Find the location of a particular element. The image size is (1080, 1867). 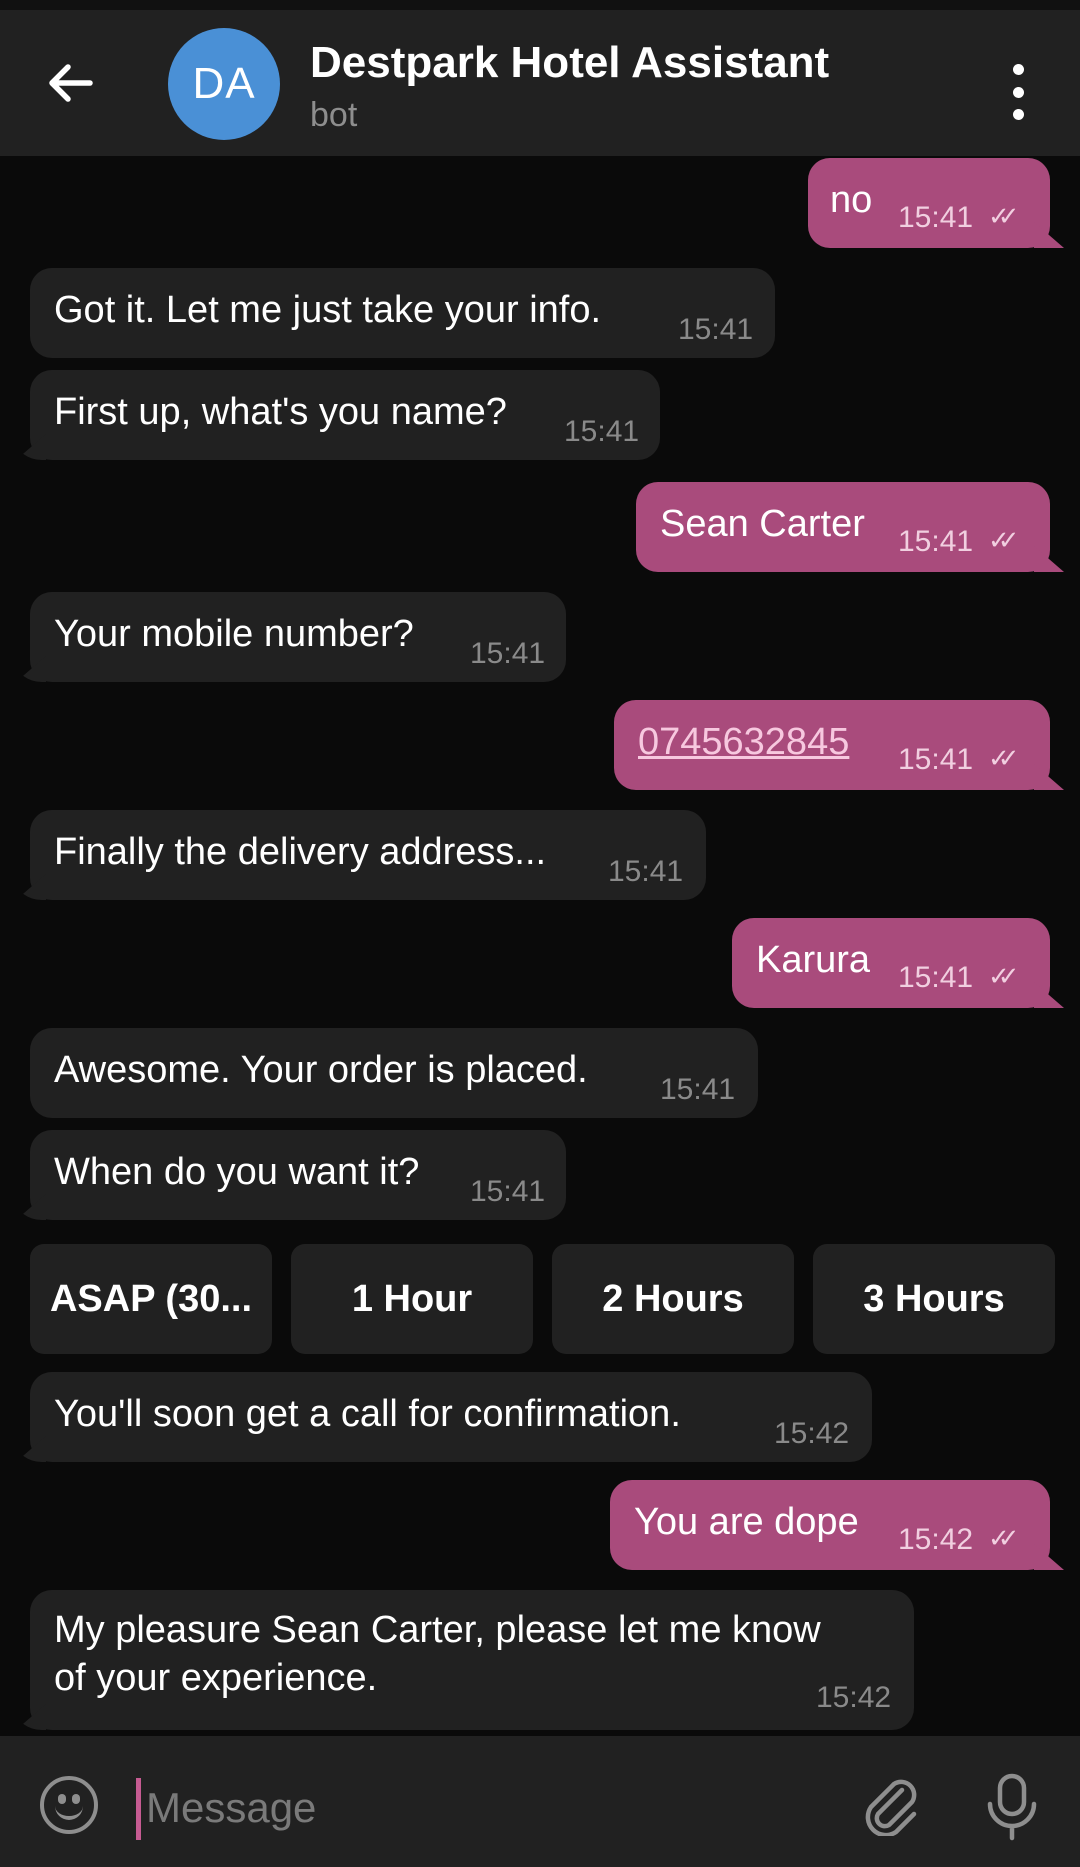

chat-subtitle: bot is located at coordinates (334, 115).